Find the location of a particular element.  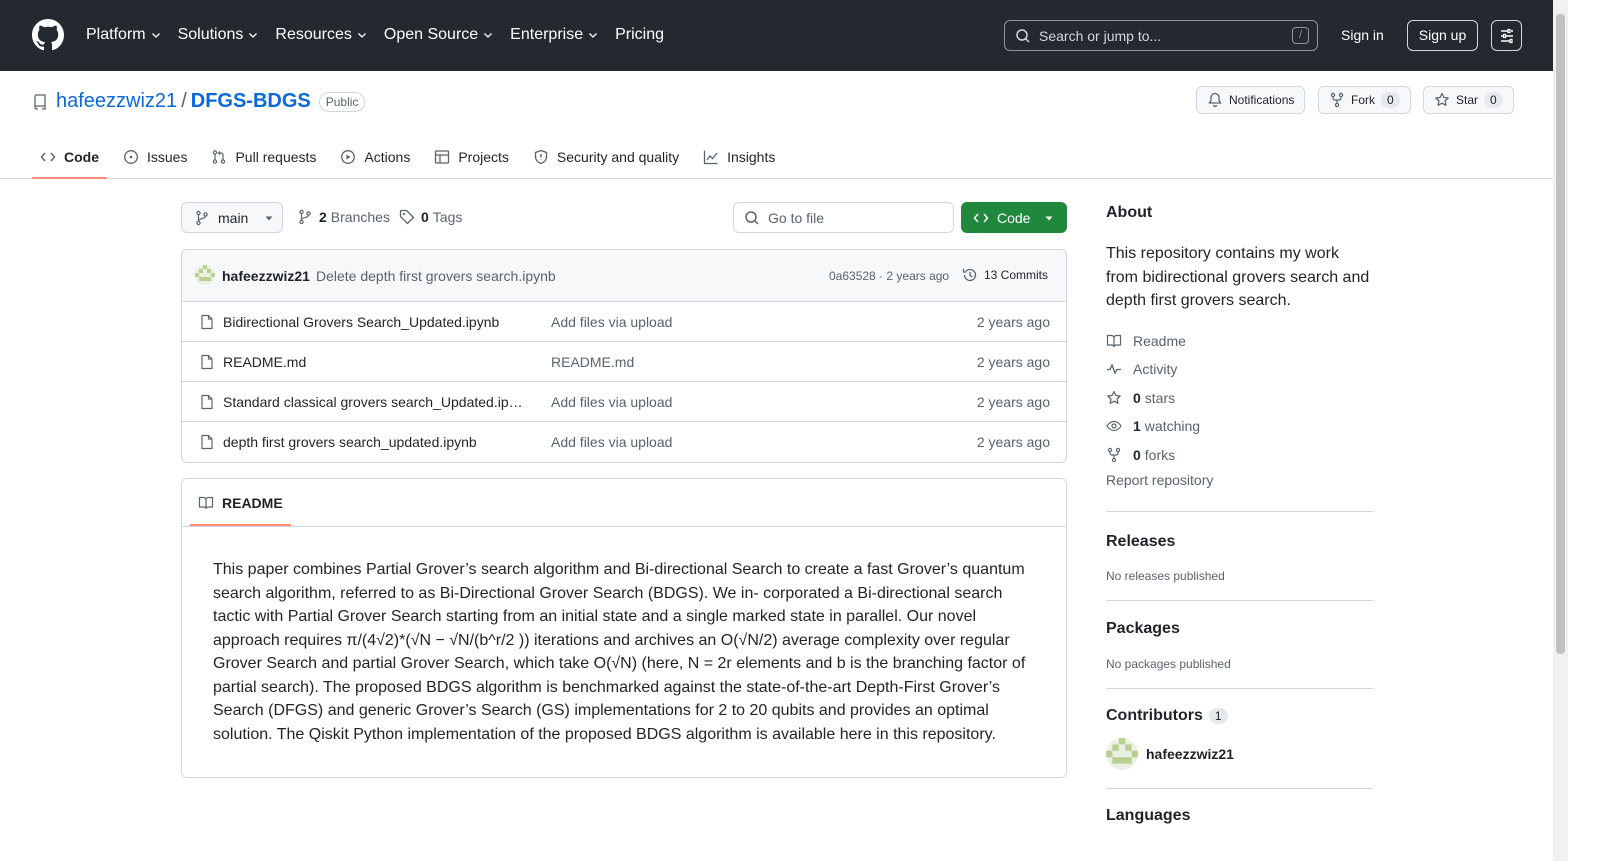

nav-label: Pricing is located at coordinates (639, 34).